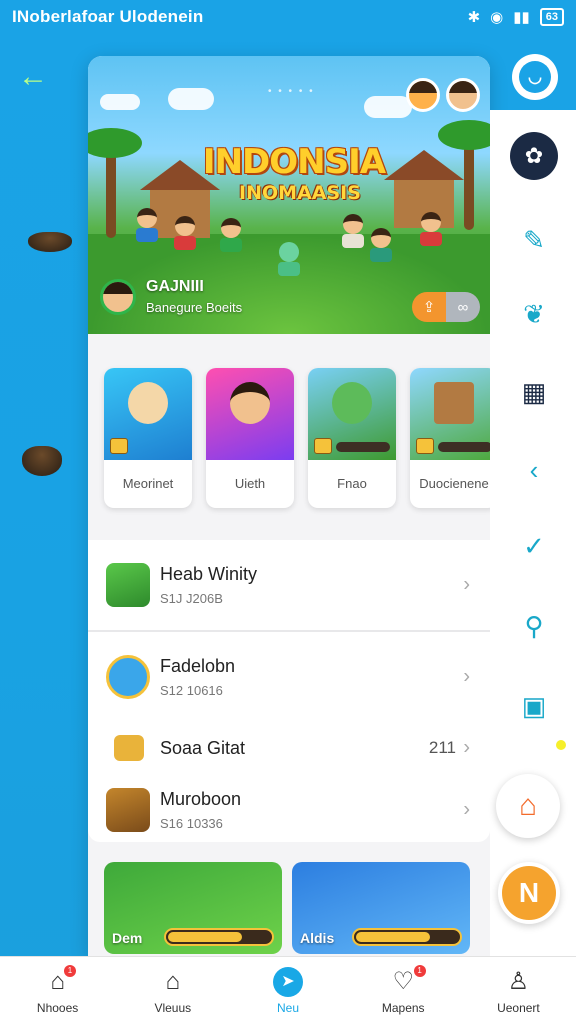 This screenshot has width=576, height=1024. What do you see at coordinates (127, 938) in the screenshot?
I see `promo-card-label: Dem` at bounding box center [127, 938].